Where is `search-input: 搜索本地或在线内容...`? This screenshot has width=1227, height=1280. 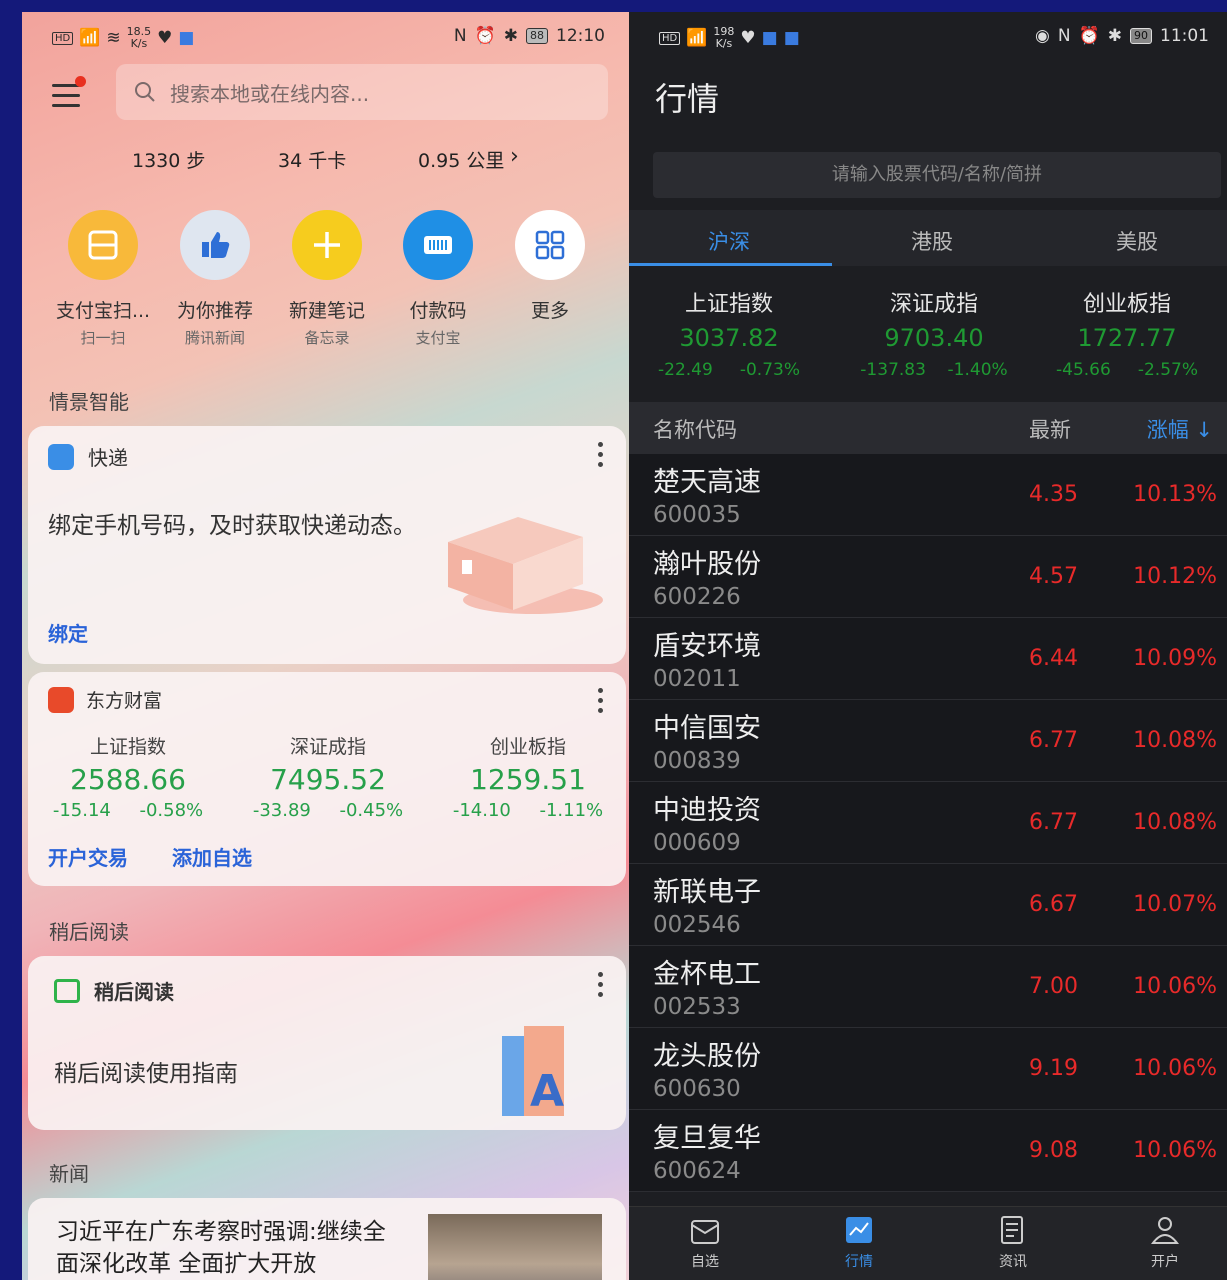 search-input: 搜索本地或在线内容... is located at coordinates (362, 92).